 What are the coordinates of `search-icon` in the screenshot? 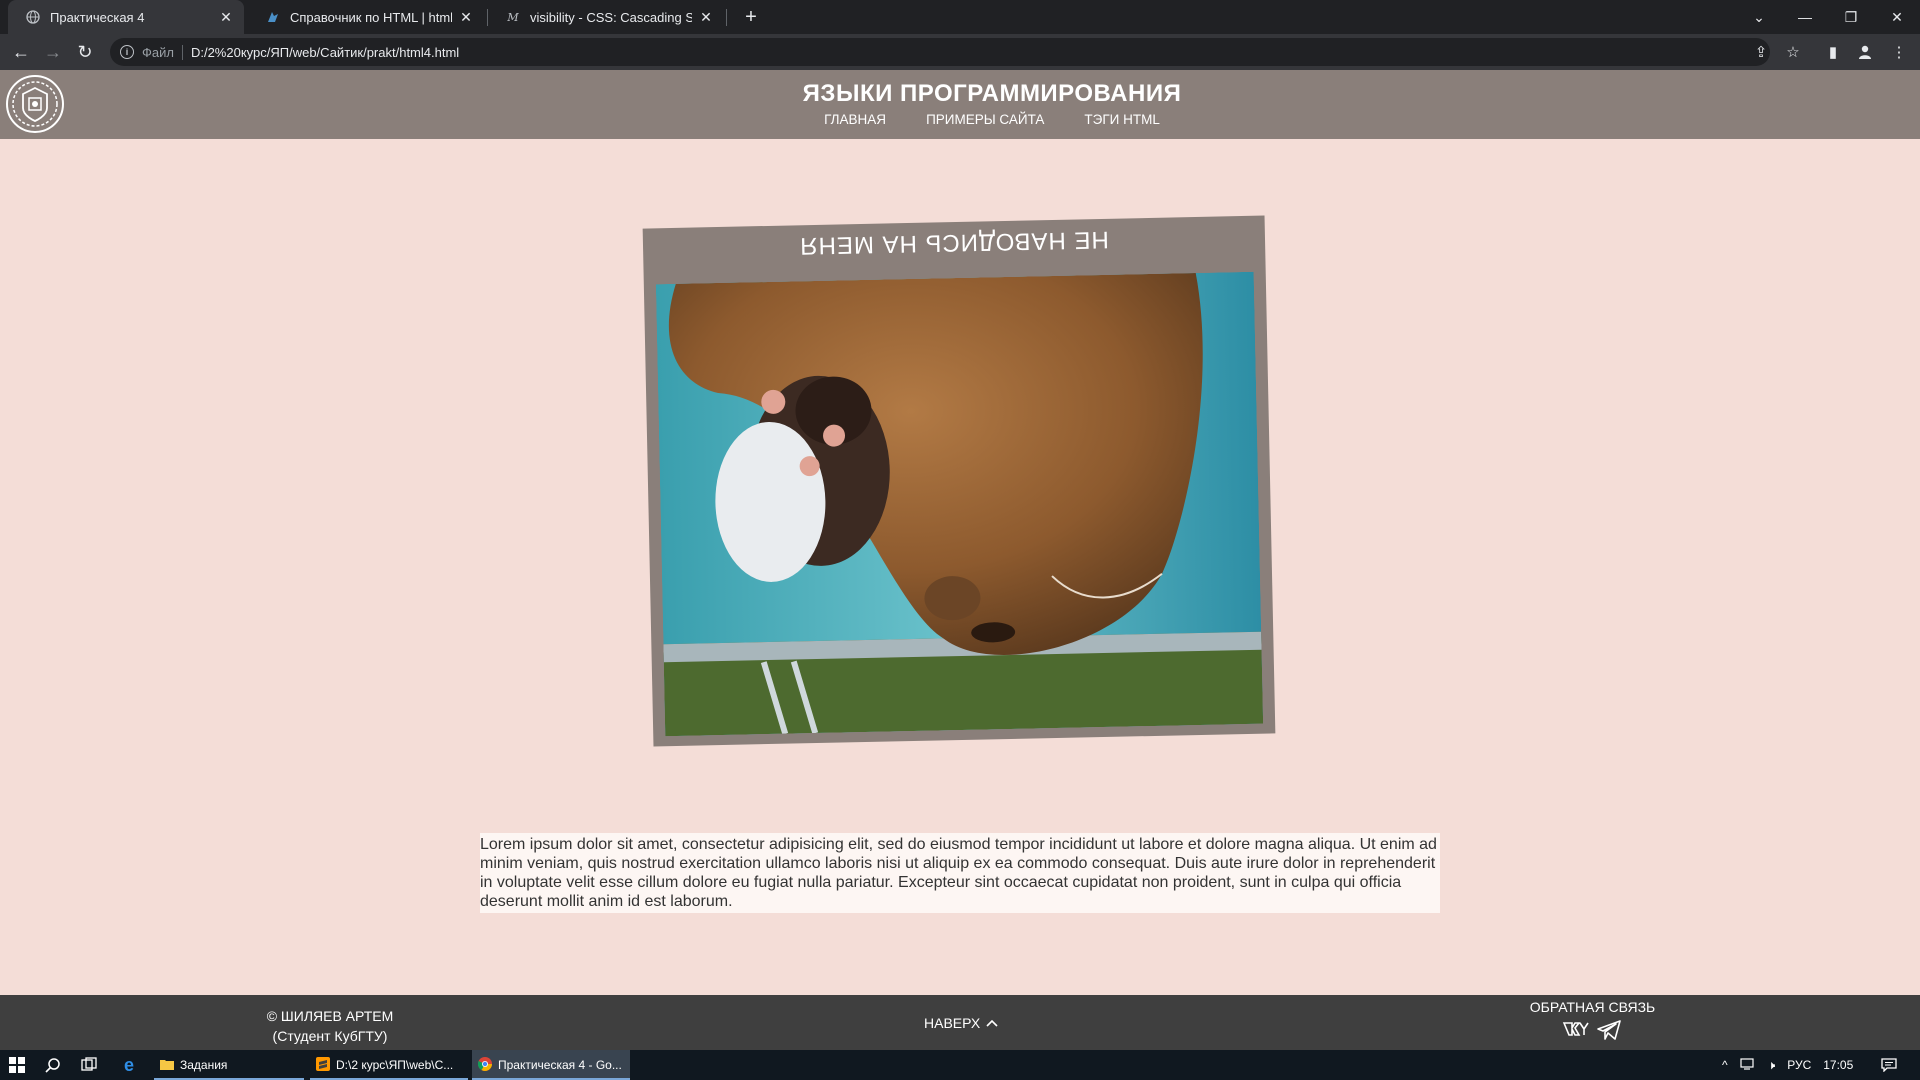 It's located at (53, 1065).